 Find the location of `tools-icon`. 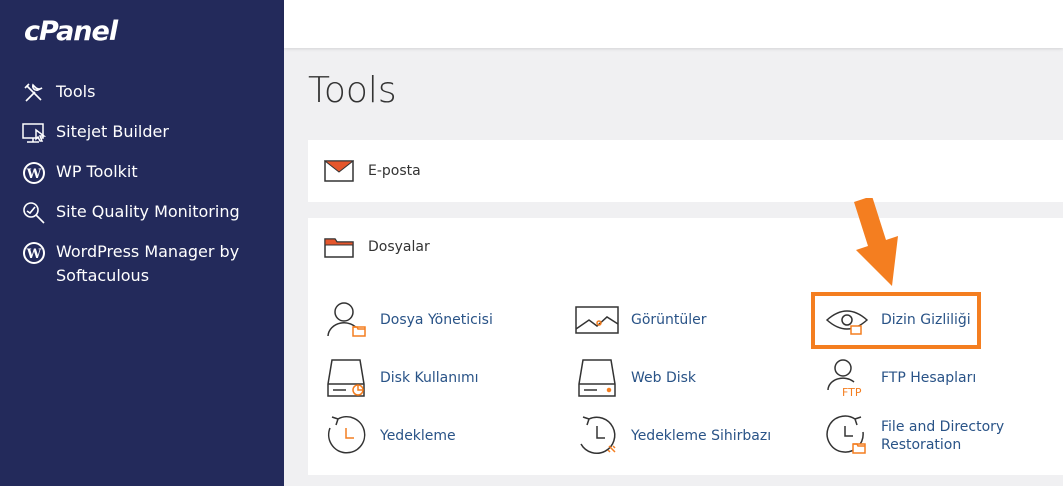

tools-icon is located at coordinates (34, 93).